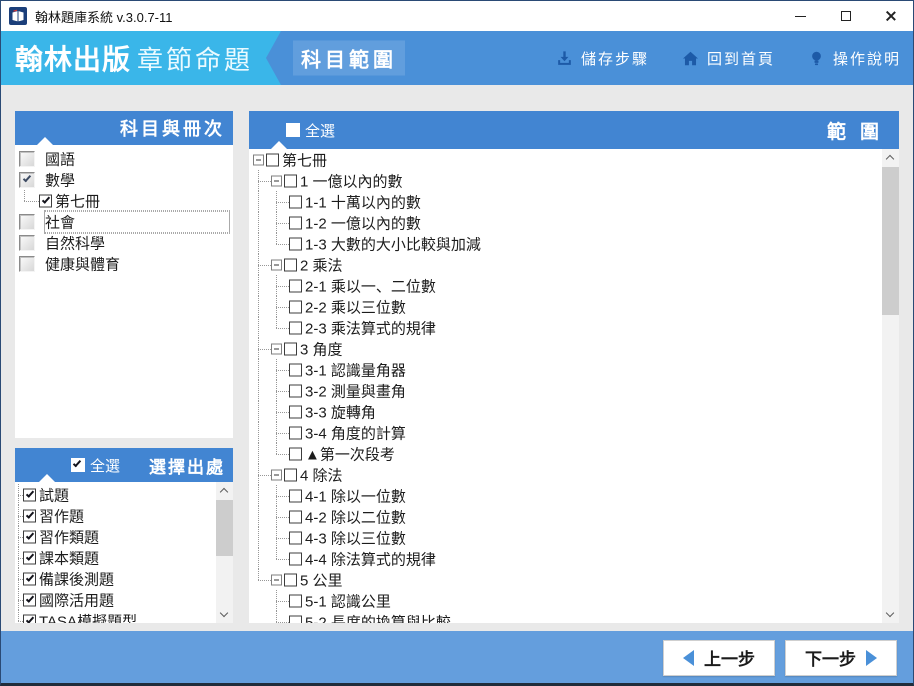 This screenshot has width=914, height=686. What do you see at coordinates (115, 536) in the screenshot?
I see `source-item: 習作類題` at bounding box center [115, 536].